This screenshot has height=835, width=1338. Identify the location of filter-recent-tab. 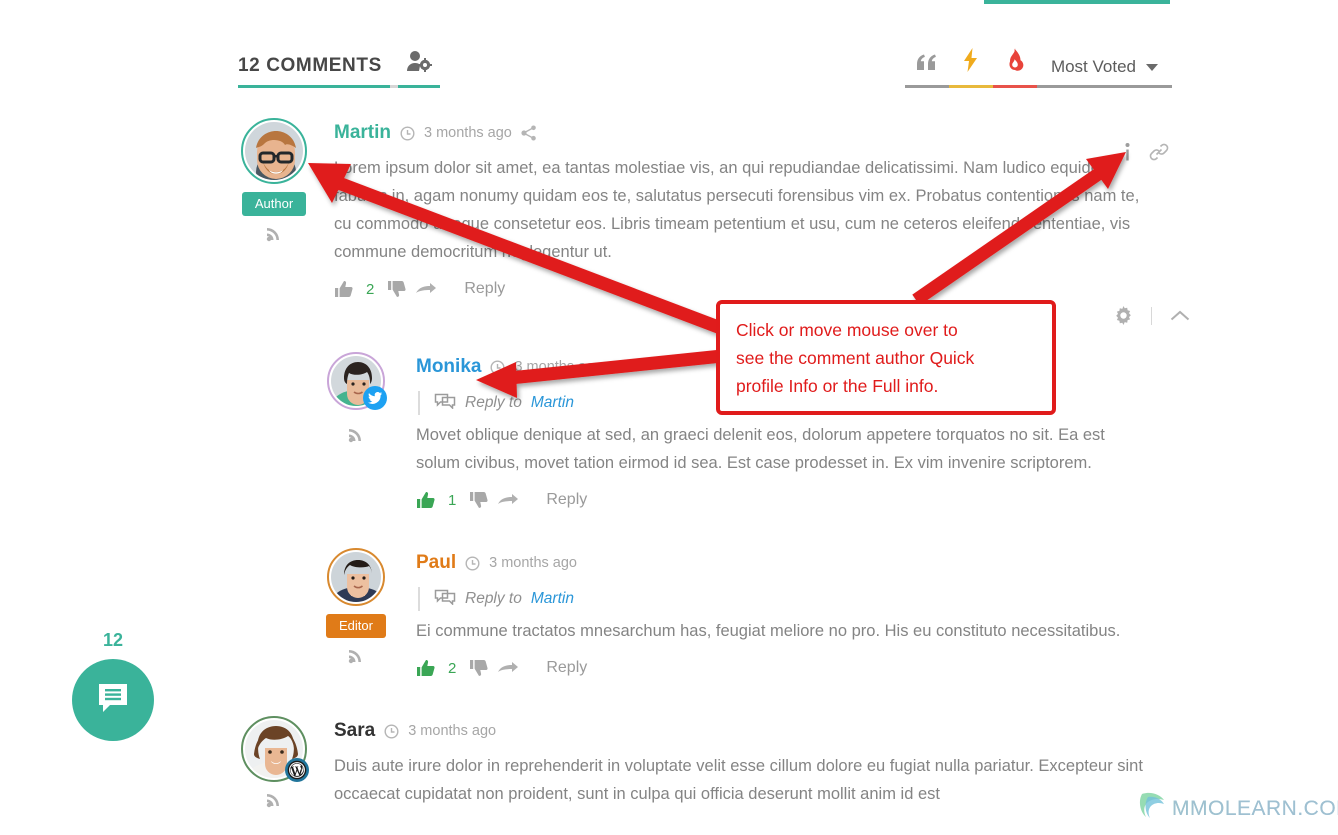
(970, 68).